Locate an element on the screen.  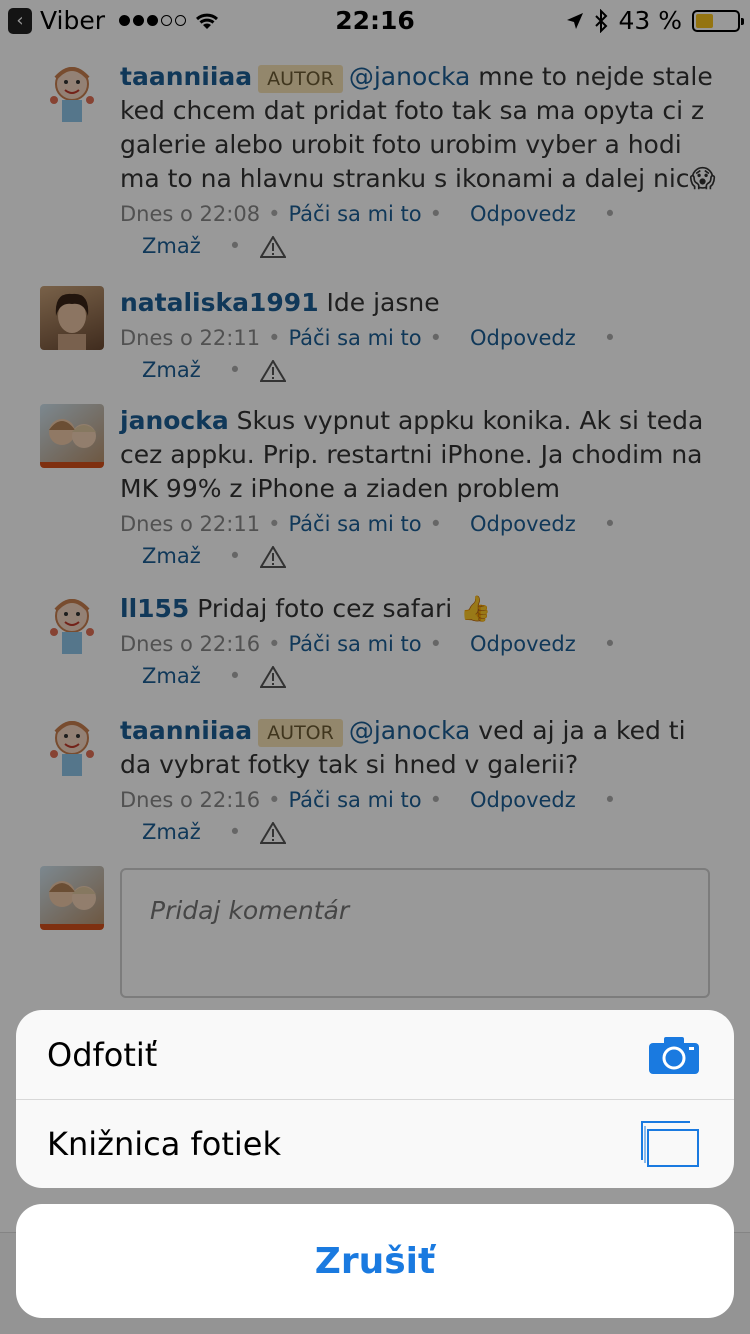
photo-action-sheet: Odfotiť Knižnica fotiek is located at coordinates (375, 1099).